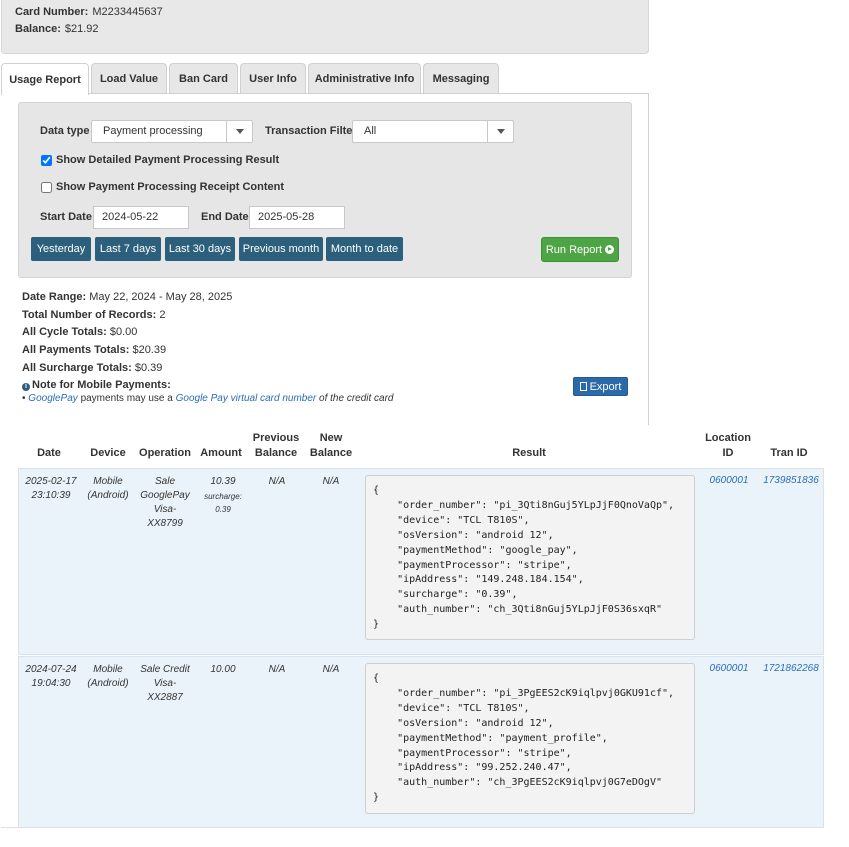 The image size is (849, 847). Describe the element at coordinates (331, 453) in the screenshot. I see `header-new-2: Balance` at that location.